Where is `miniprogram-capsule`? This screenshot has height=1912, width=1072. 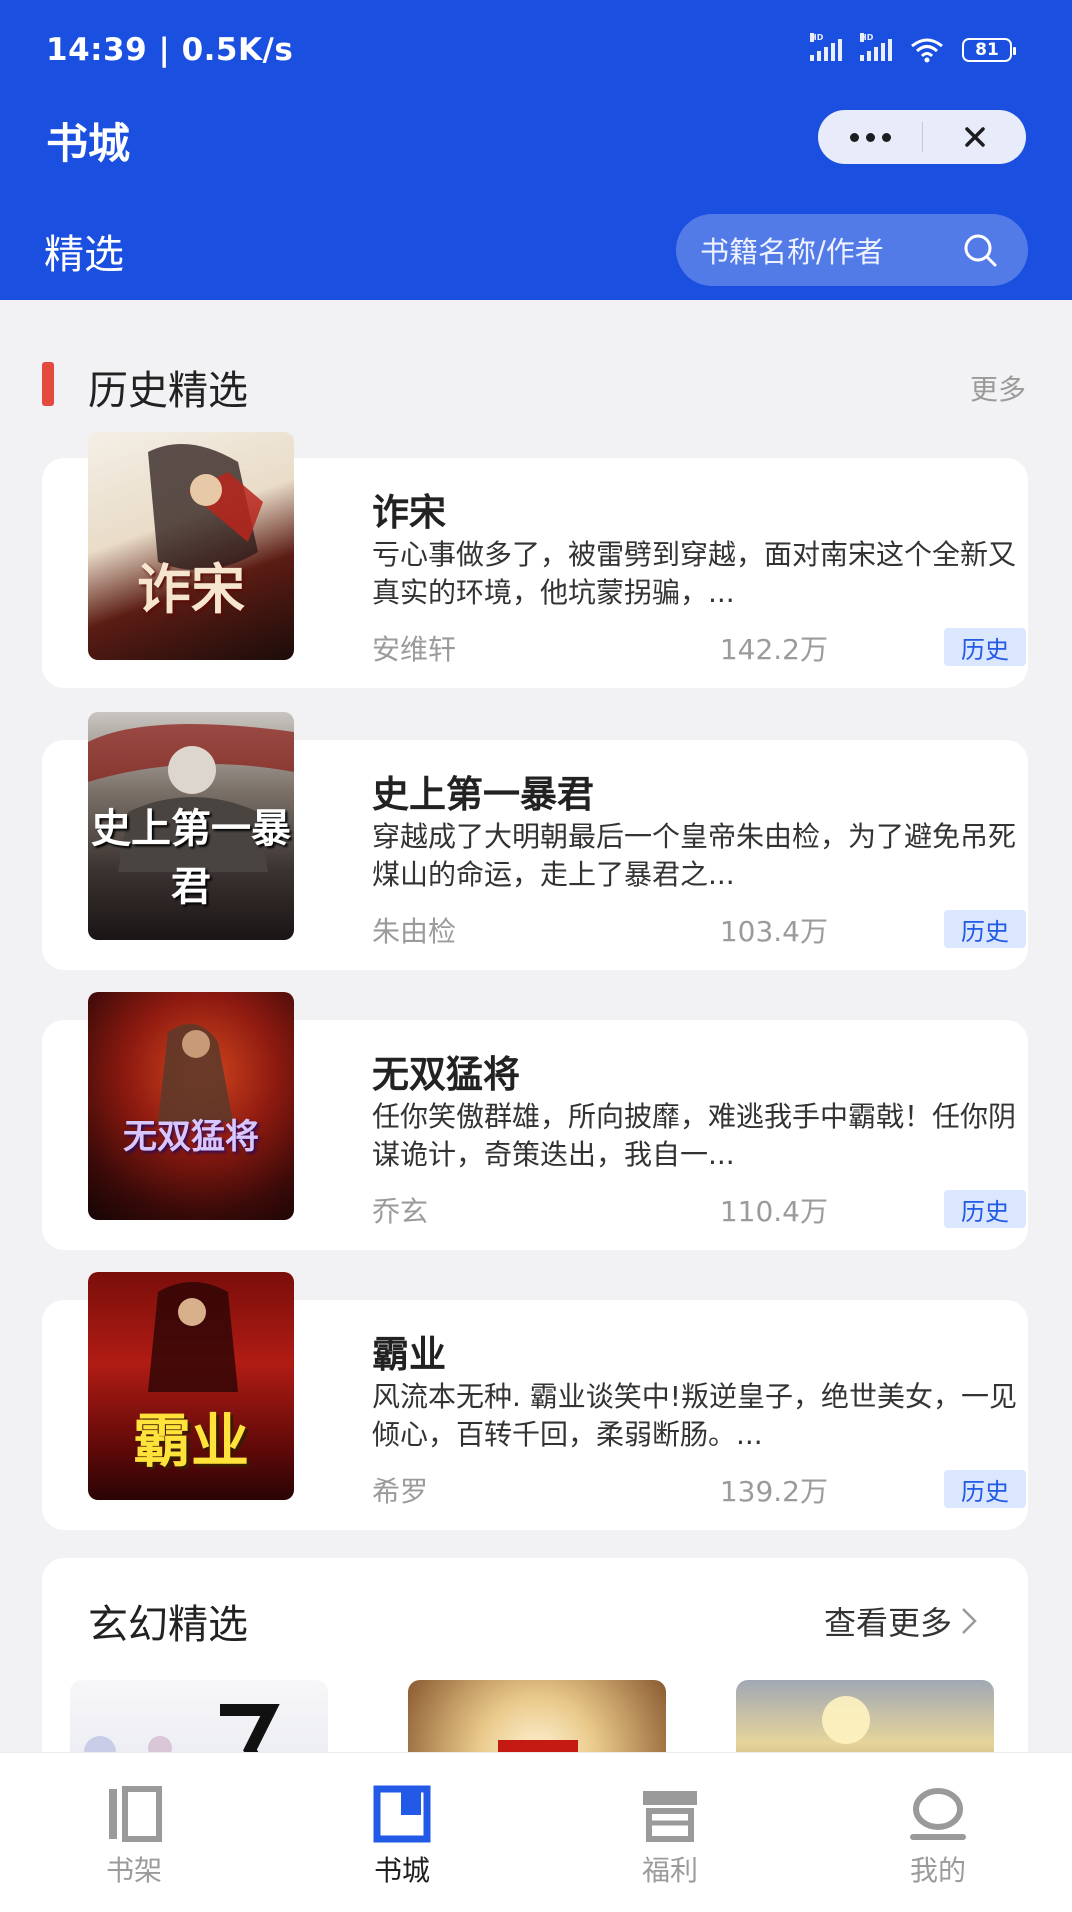 miniprogram-capsule is located at coordinates (922, 137).